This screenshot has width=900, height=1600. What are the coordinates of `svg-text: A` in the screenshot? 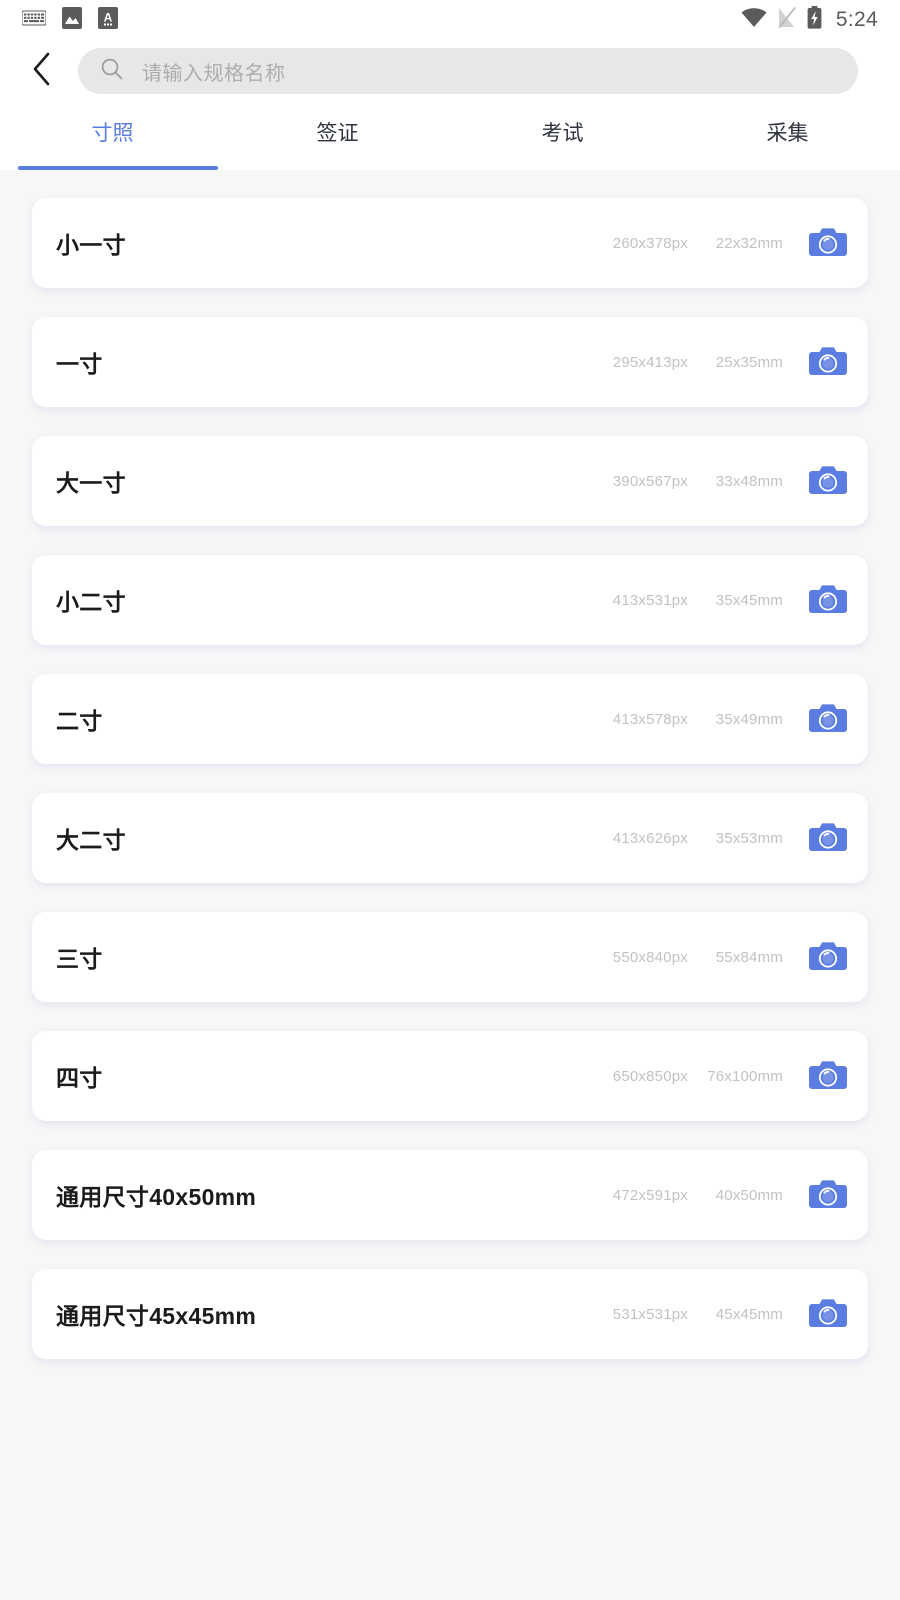 It's located at (108, 17).